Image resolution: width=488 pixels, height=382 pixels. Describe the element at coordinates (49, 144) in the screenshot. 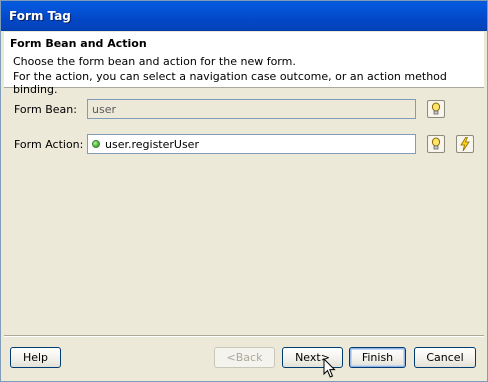

I see `form-action-label: Form Action:` at that location.